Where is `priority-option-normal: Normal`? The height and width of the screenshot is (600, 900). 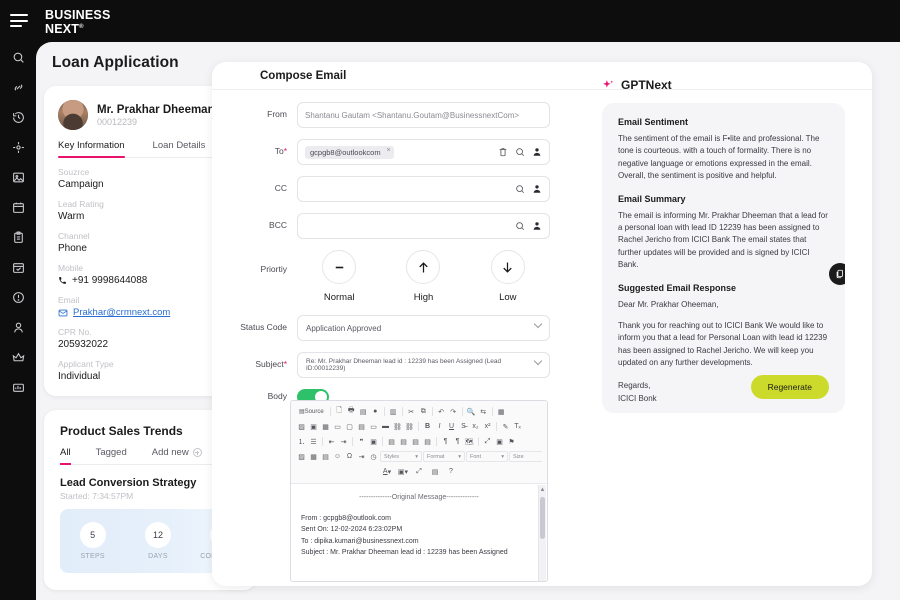 priority-option-normal: Normal is located at coordinates (339, 276).